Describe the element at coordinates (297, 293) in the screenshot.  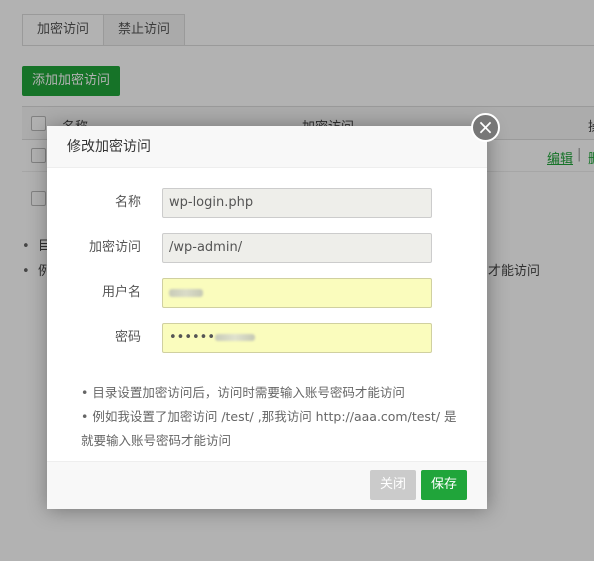
I see `username-field` at that location.